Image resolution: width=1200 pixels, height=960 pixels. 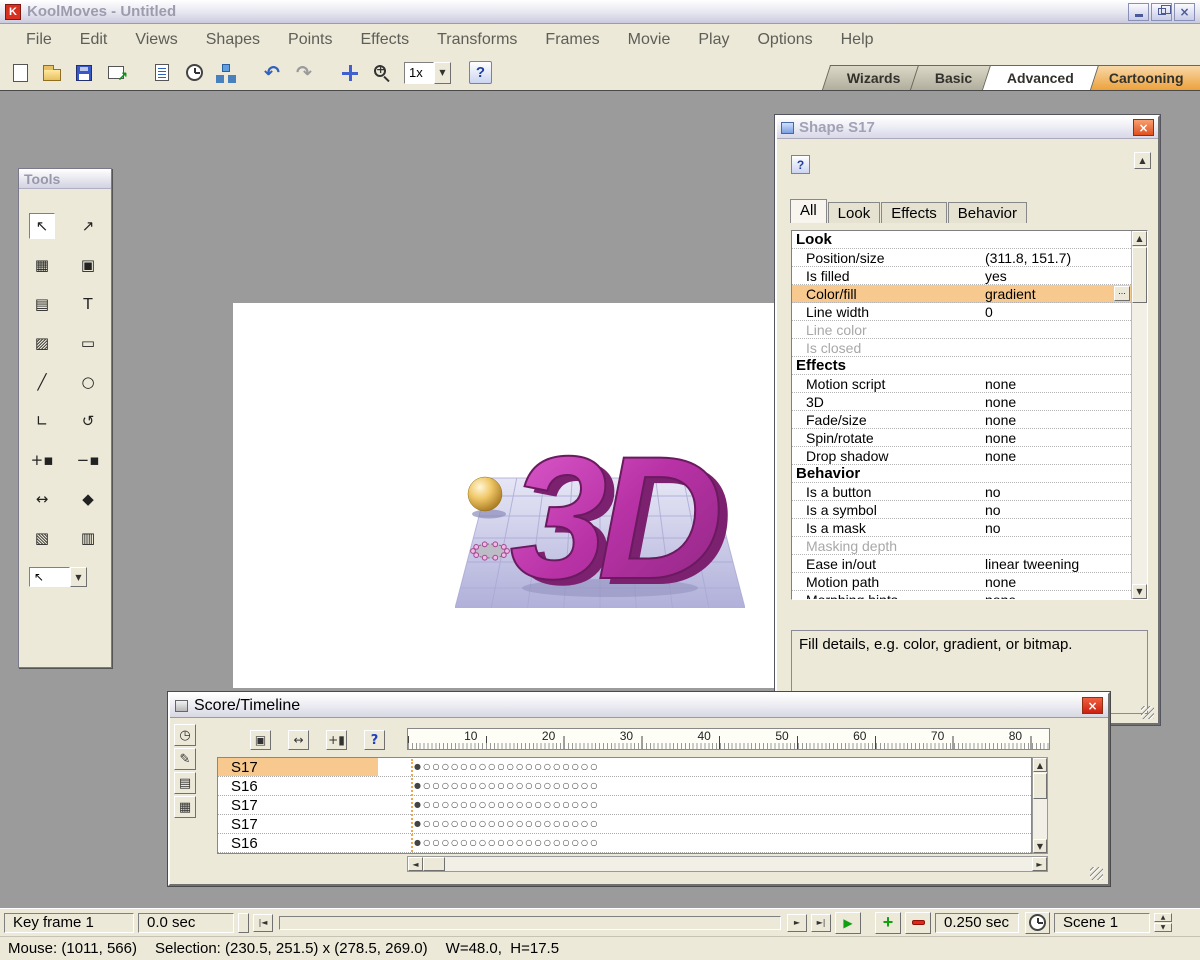 What do you see at coordinates (961, 258) in the screenshot?
I see `property-position-size: Position/size (311.8, 151.7)` at bounding box center [961, 258].